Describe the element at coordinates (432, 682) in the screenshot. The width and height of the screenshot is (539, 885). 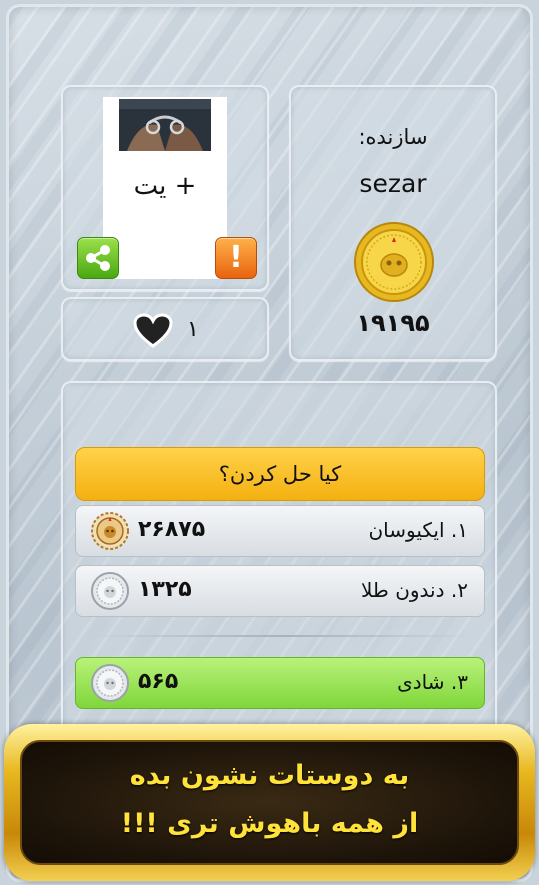
I see `solver-name: ۳. شادی` at that location.